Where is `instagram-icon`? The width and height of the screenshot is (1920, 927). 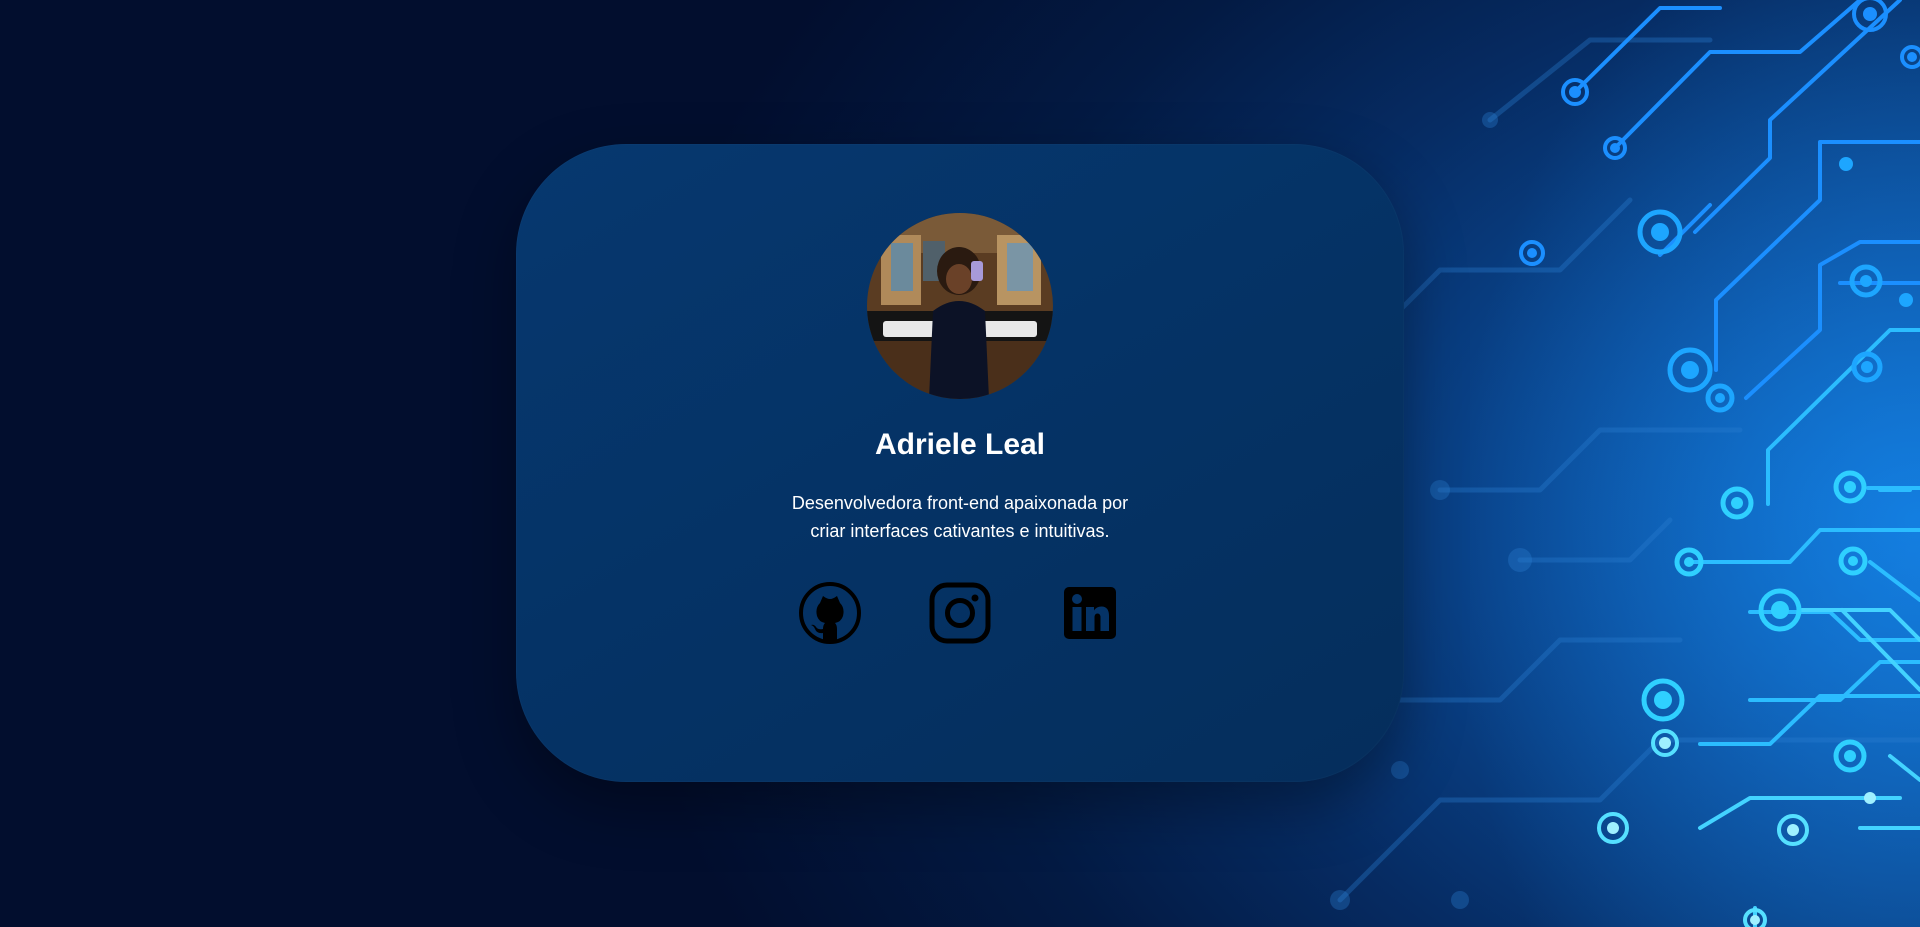
instagram-icon is located at coordinates (960, 613).